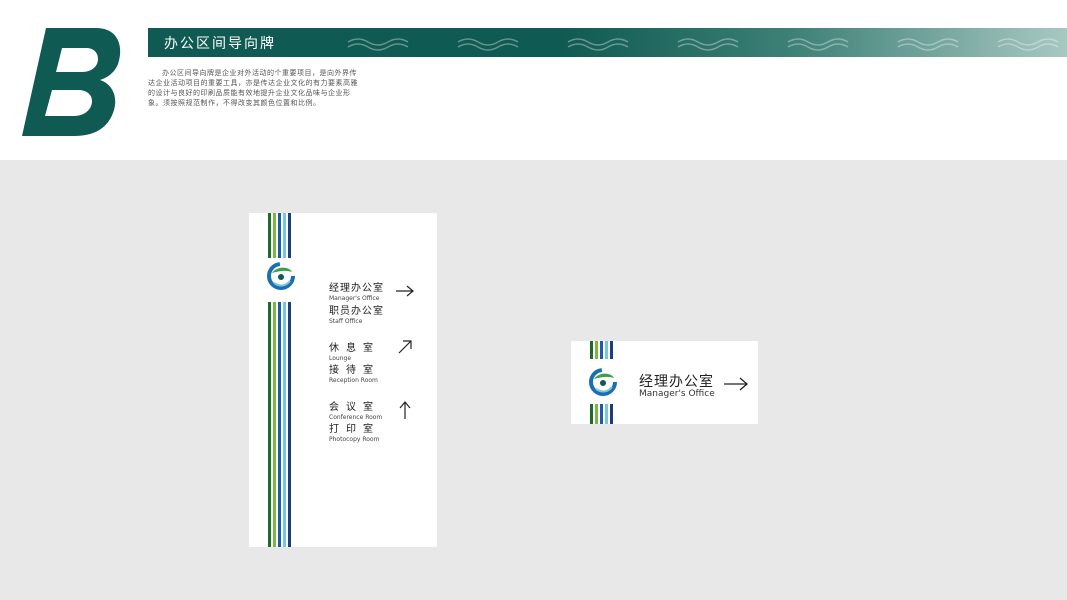 This screenshot has height=600, width=1067. What do you see at coordinates (354, 439) in the screenshot?
I see `room-name-en: Photocopy Room` at bounding box center [354, 439].